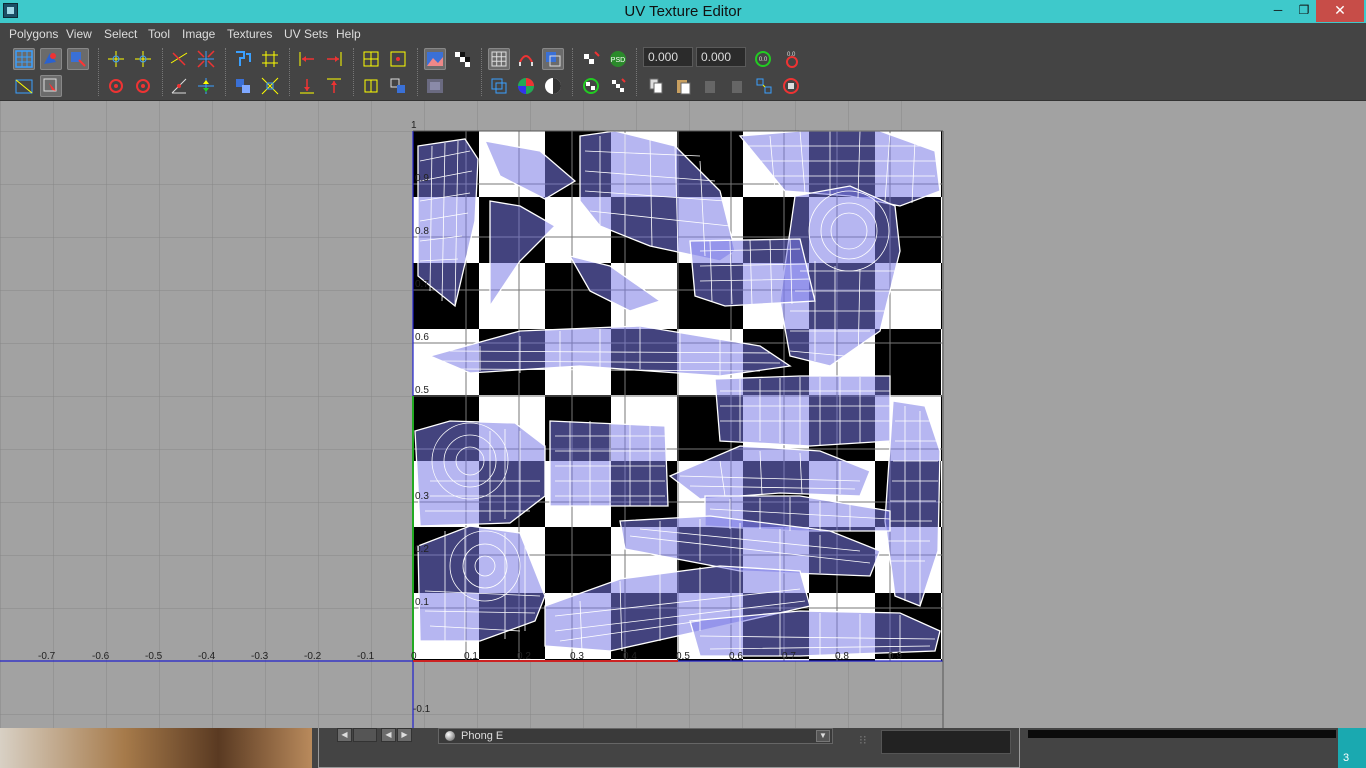 The height and width of the screenshot is (768, 1366). Describe the element at coordinates (120, 34) in the screenshot. I see `menu-select: Select` at that location.